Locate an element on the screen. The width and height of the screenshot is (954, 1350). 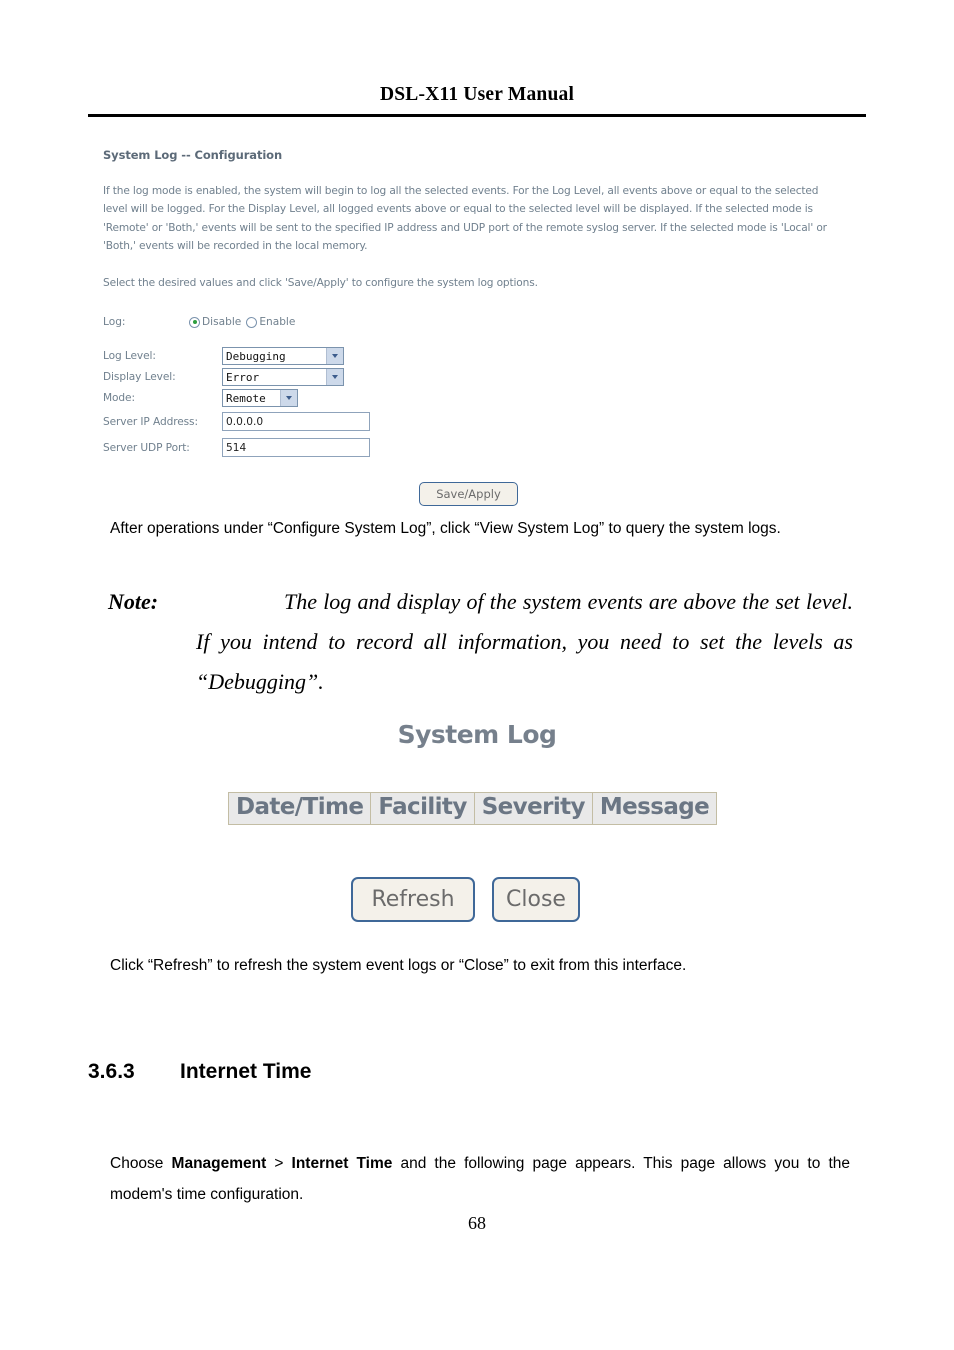
radio-option-disable: Disable is located at coordinates (215, 322).